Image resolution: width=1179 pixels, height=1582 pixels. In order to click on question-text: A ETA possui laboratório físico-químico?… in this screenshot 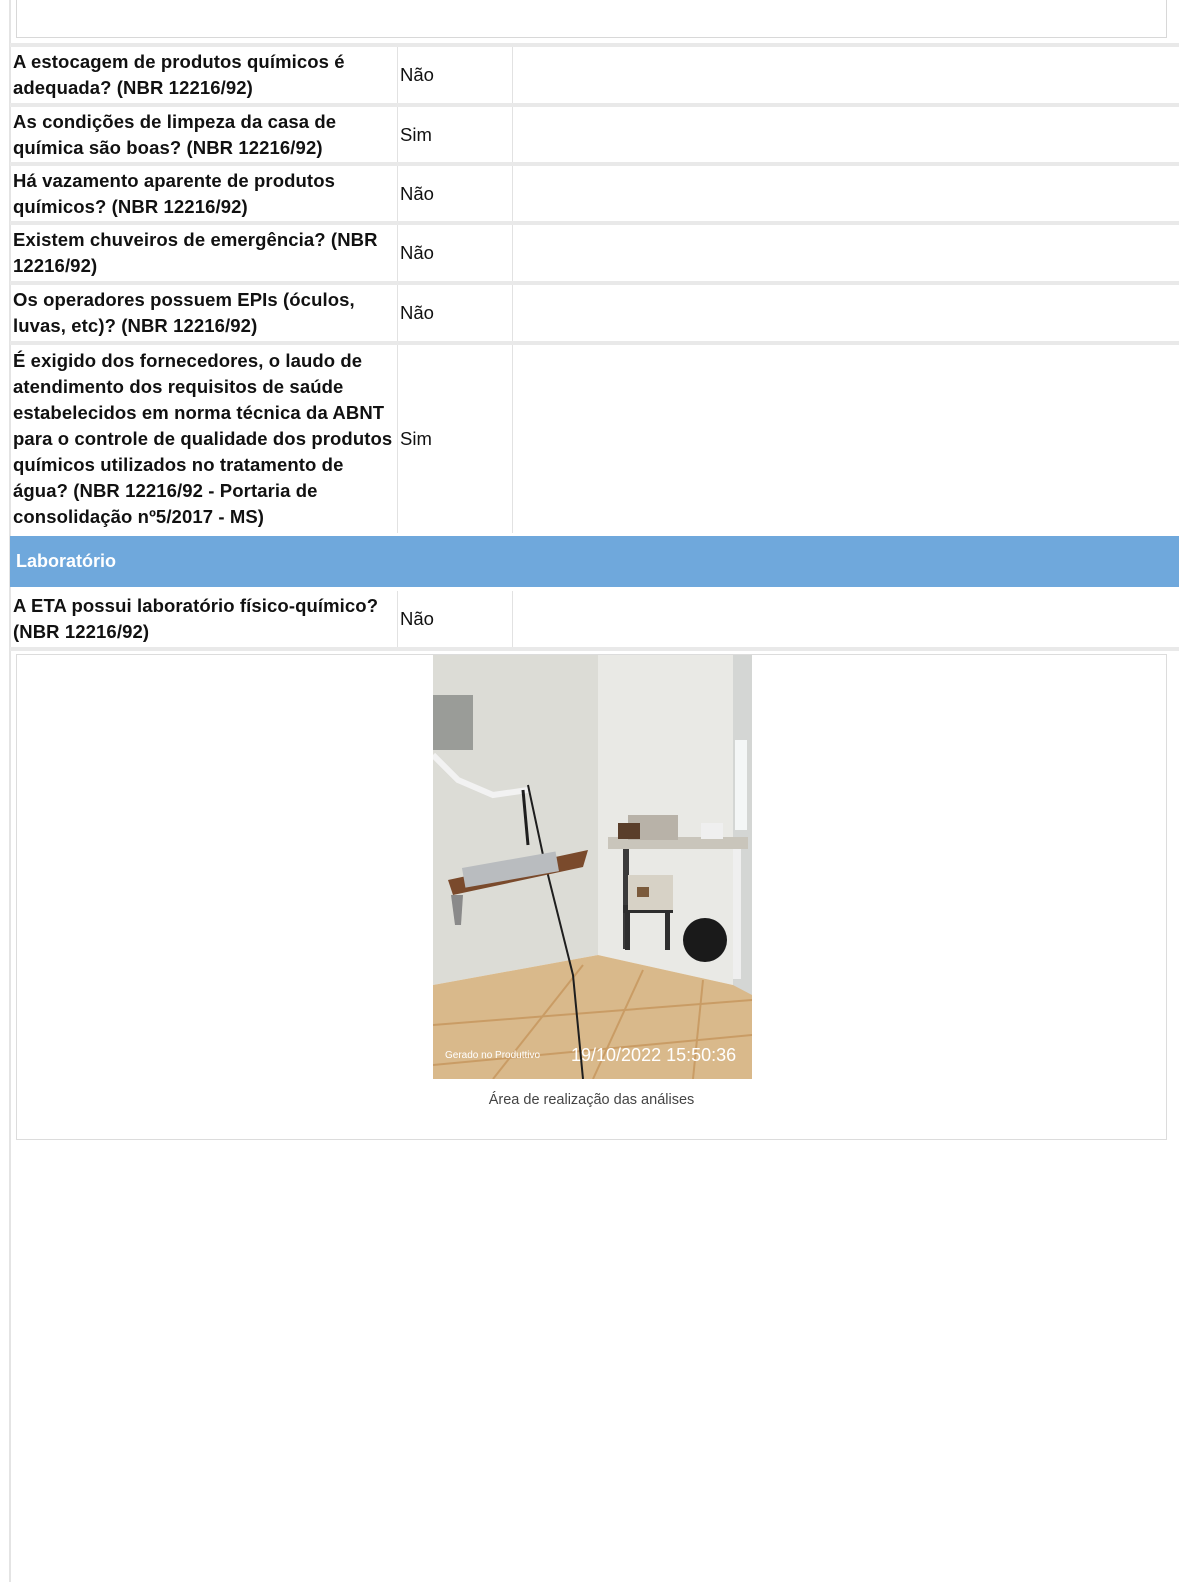, I will do `click(196, 618)`.